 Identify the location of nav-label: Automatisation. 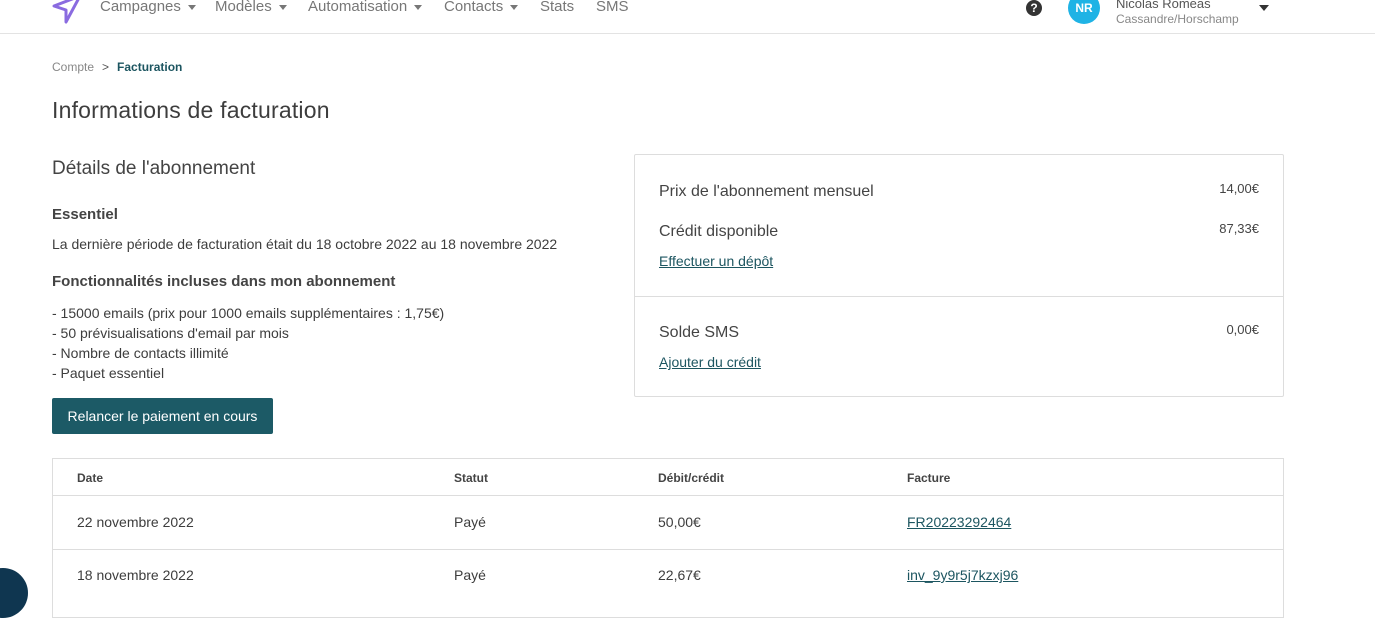
(358, 7).